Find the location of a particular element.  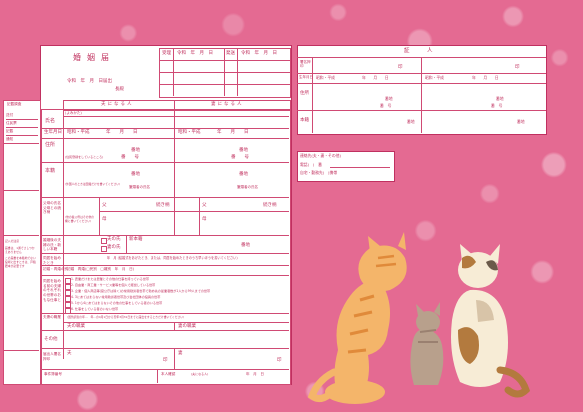

signature-label: 届出人署名押印 is located at coordinates (52, 356).